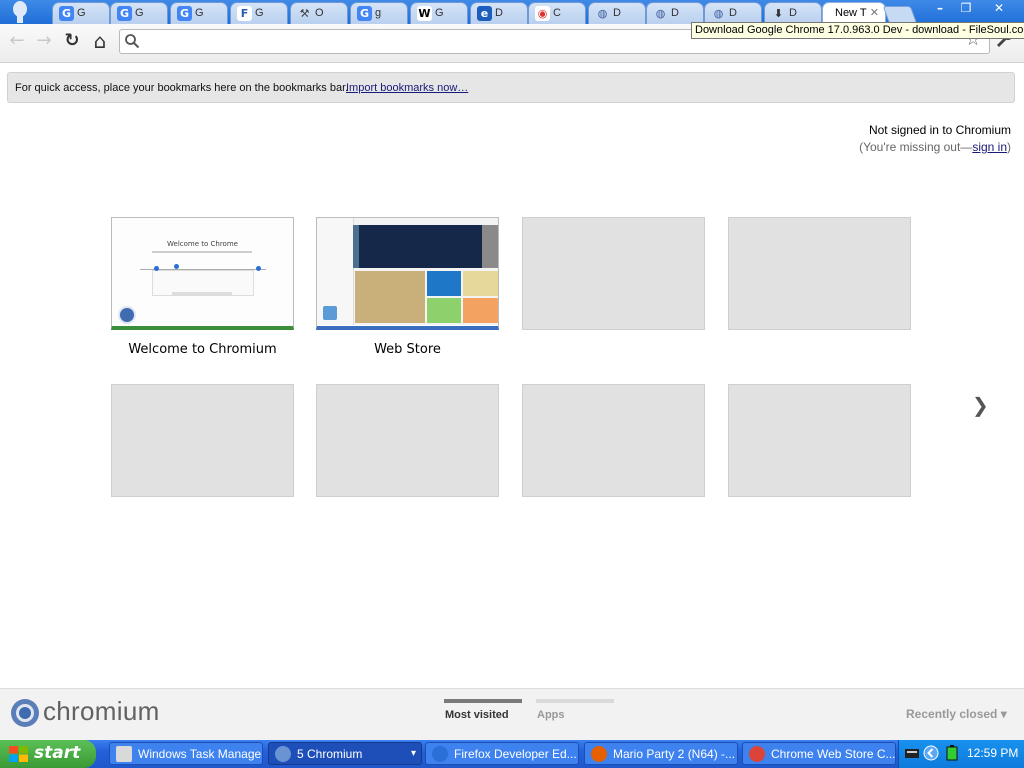 The image size is (1024, 768). What do you see at coordinates (961, 754) in the screenshot?
I see `system-tray: 12:59 PM` at bounding box center [961, 754].